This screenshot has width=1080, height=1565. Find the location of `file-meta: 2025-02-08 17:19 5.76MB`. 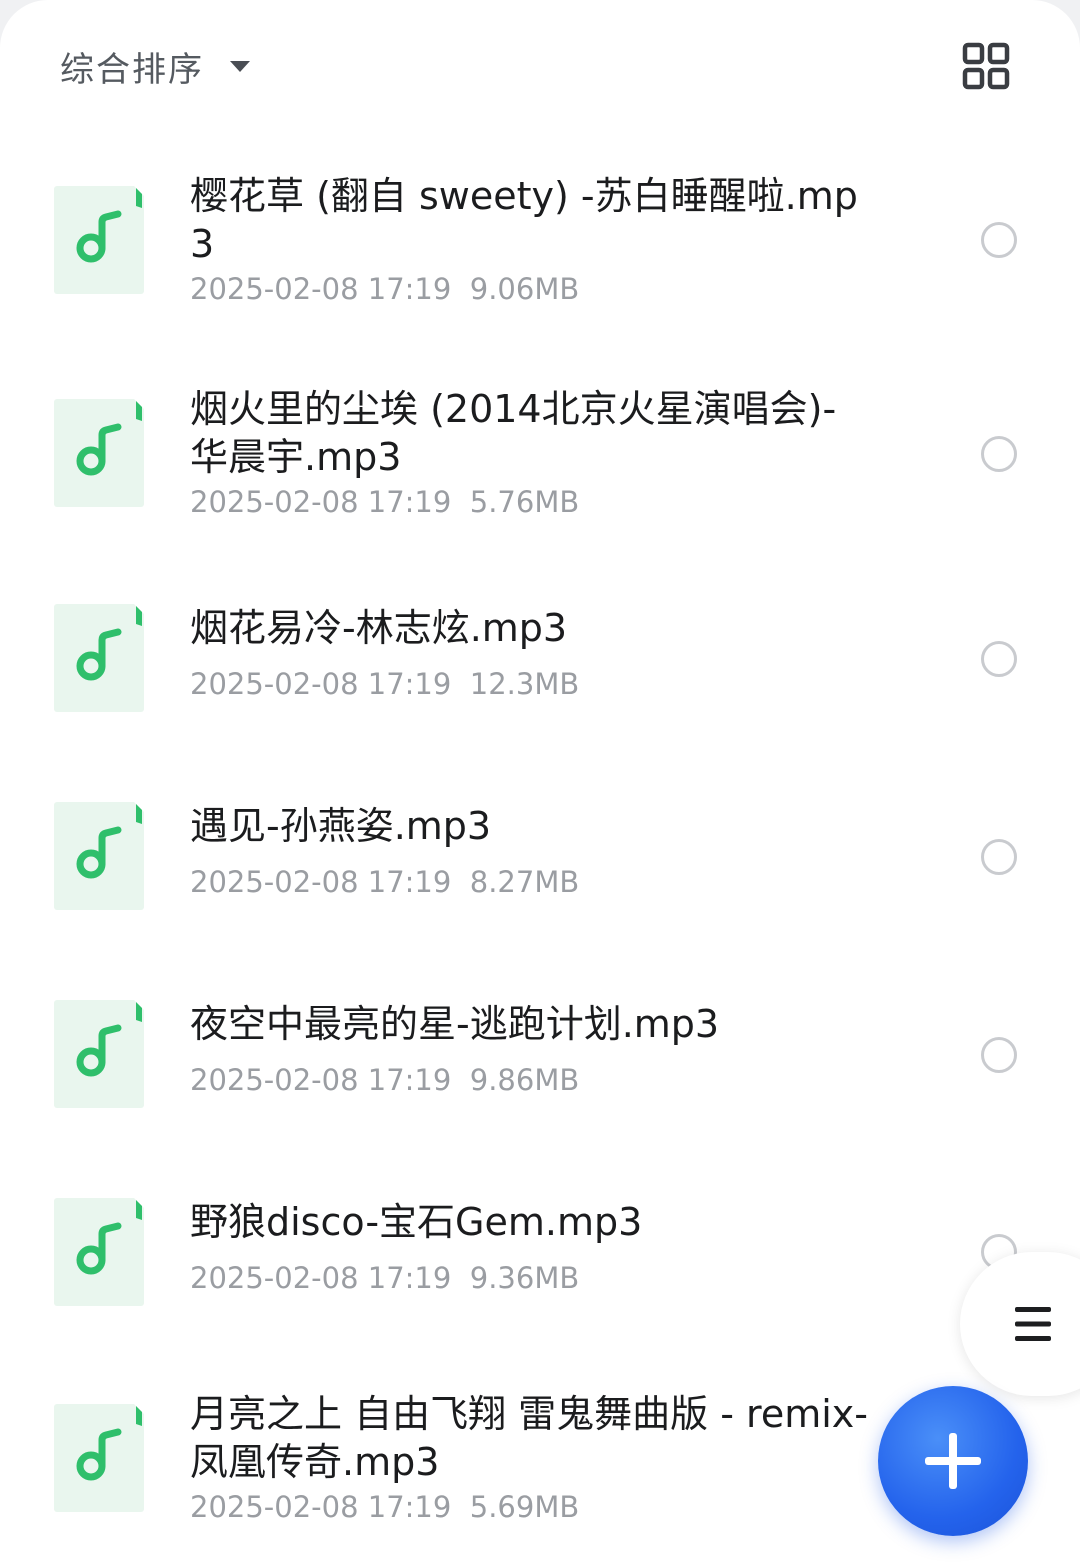

file-meta: 2025-02-08 17:19 5.76MB is located at coordinates (384, 502).